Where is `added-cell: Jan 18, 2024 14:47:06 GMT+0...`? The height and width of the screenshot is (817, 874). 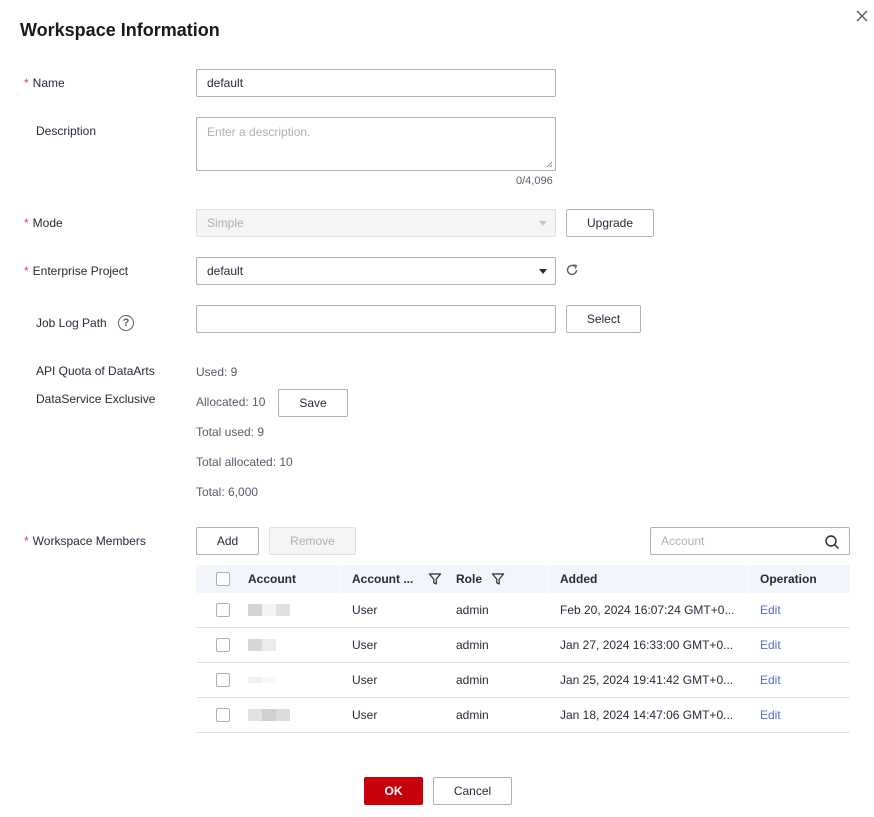
added-cell: Jan 18, 2024 14:47:06 GMT+0... is located at coordinates (647, 715).